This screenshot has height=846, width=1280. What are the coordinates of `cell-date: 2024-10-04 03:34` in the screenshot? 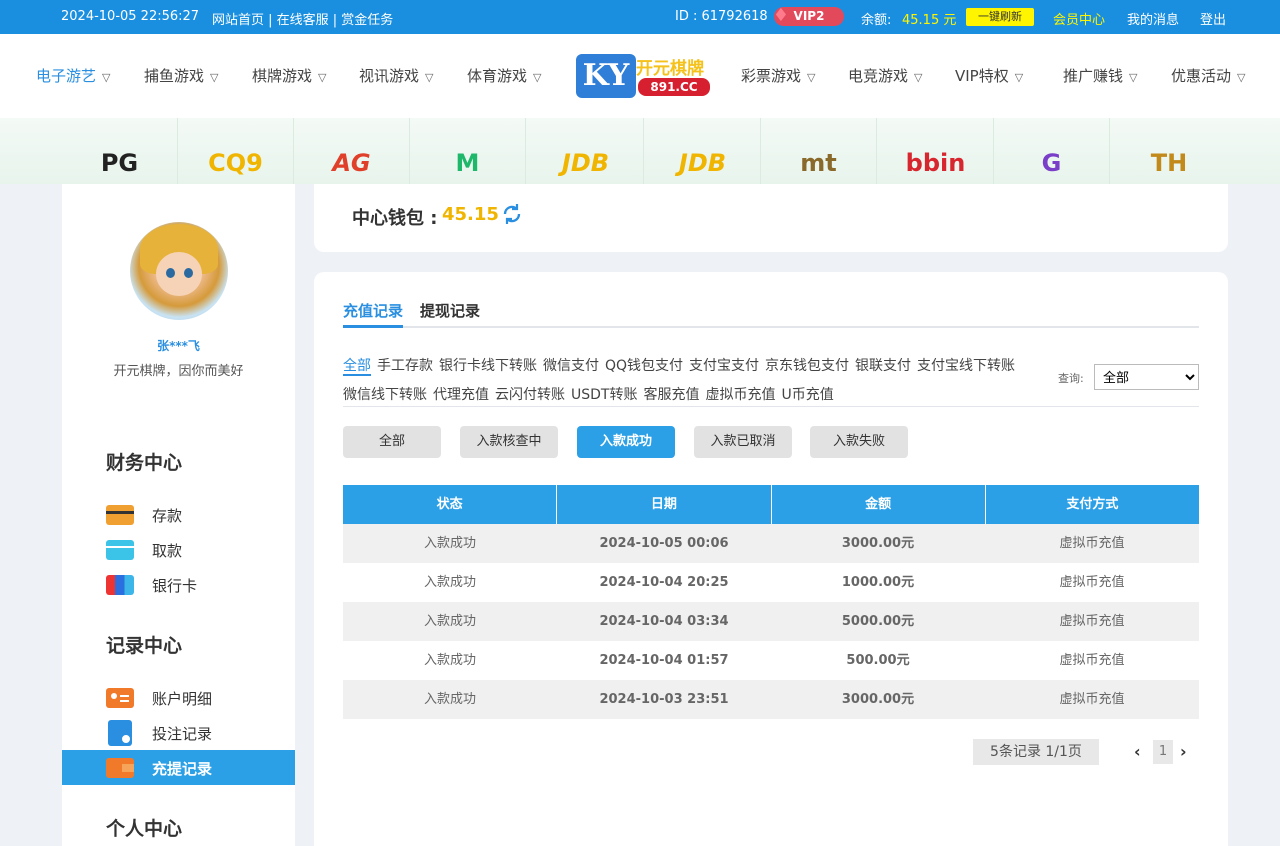 It's located at (664, 621).